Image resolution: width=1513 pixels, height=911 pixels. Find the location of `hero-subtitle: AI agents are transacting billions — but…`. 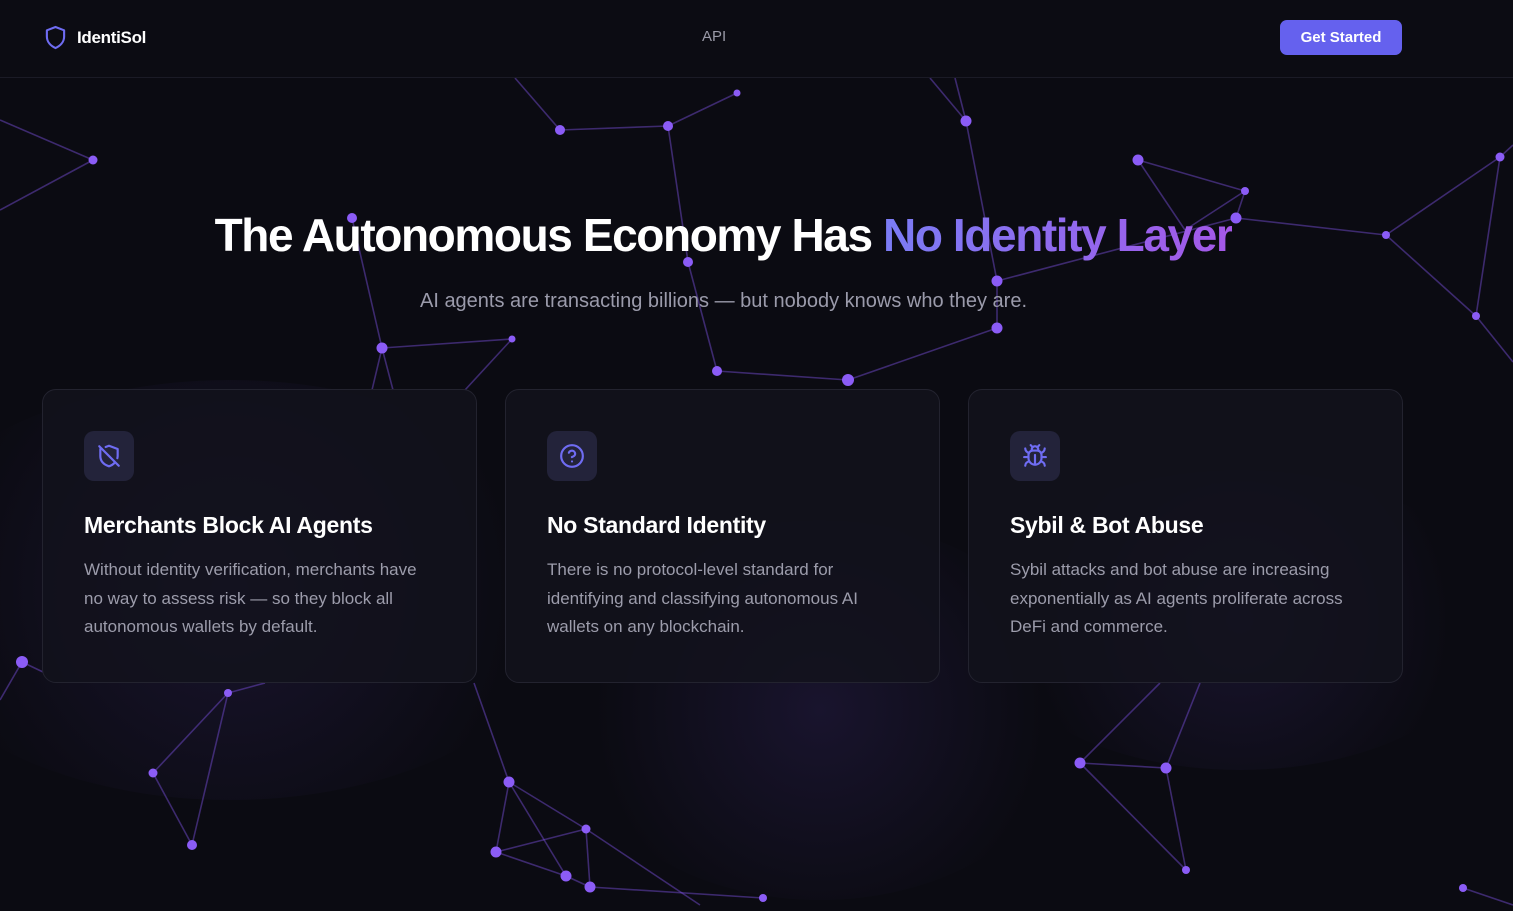

hero-subtitle: AI agents are transacting billions — but… is located at coordinates (723, 301).